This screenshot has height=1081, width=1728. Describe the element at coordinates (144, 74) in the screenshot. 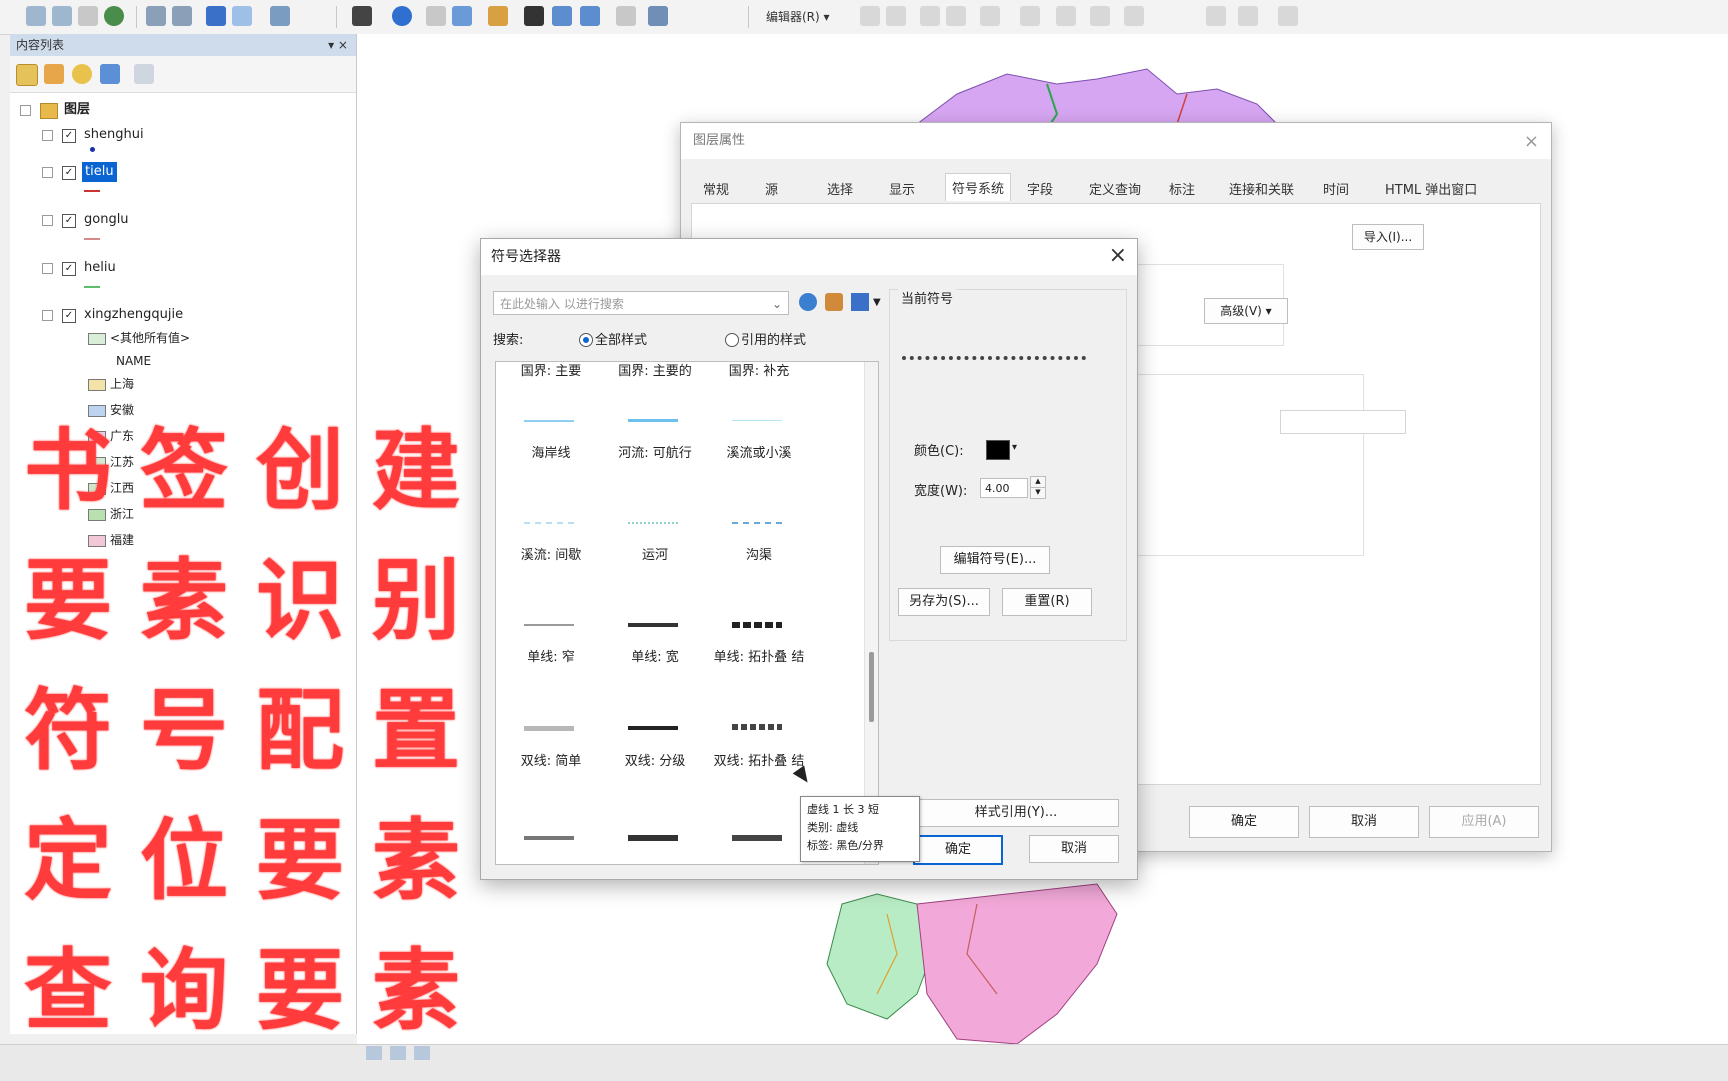

I see `options-icon` at that location.